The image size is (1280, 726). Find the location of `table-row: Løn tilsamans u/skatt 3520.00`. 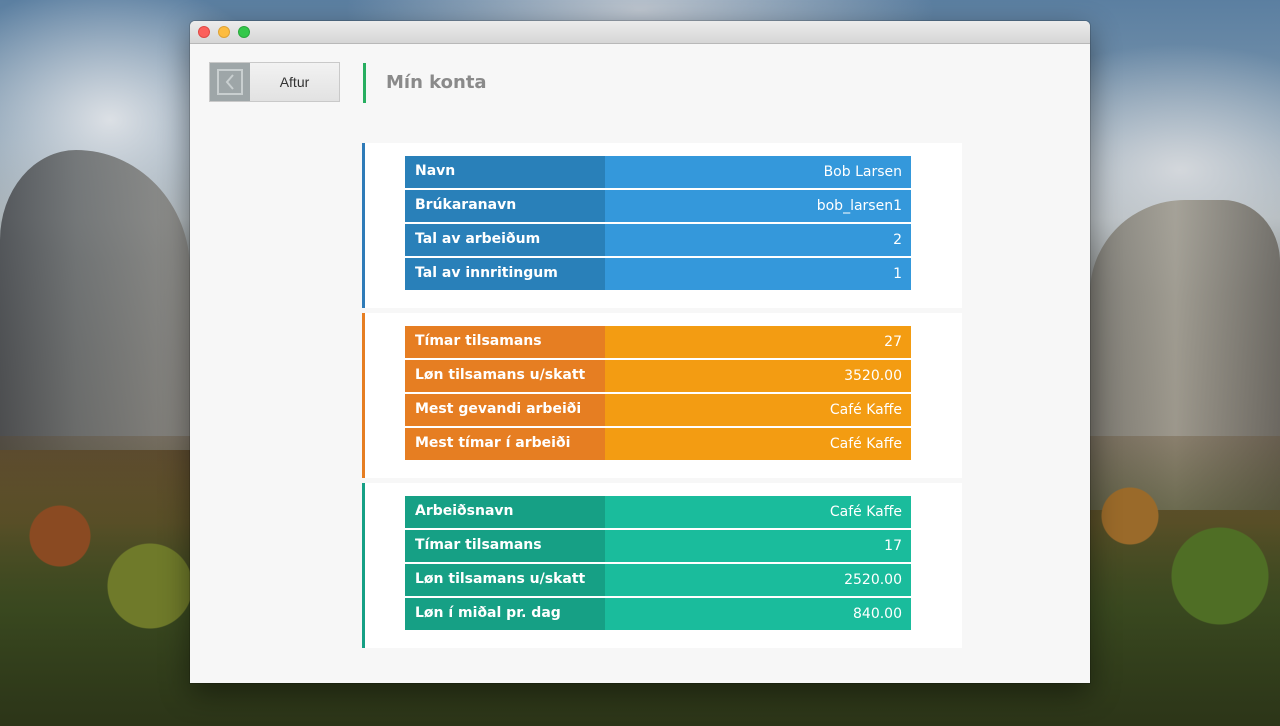

table-row: Løn tilsamans u/skatt 3520.00 is located at coordinates (658, 376).